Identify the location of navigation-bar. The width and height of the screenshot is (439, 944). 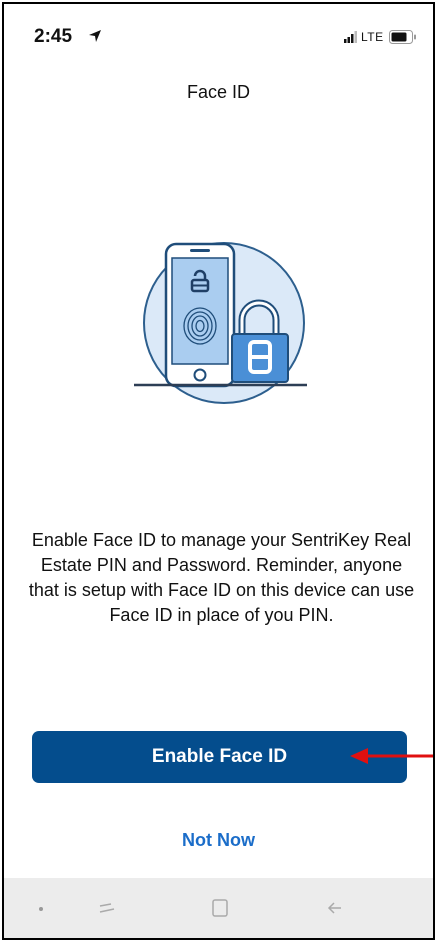
(218, 908).